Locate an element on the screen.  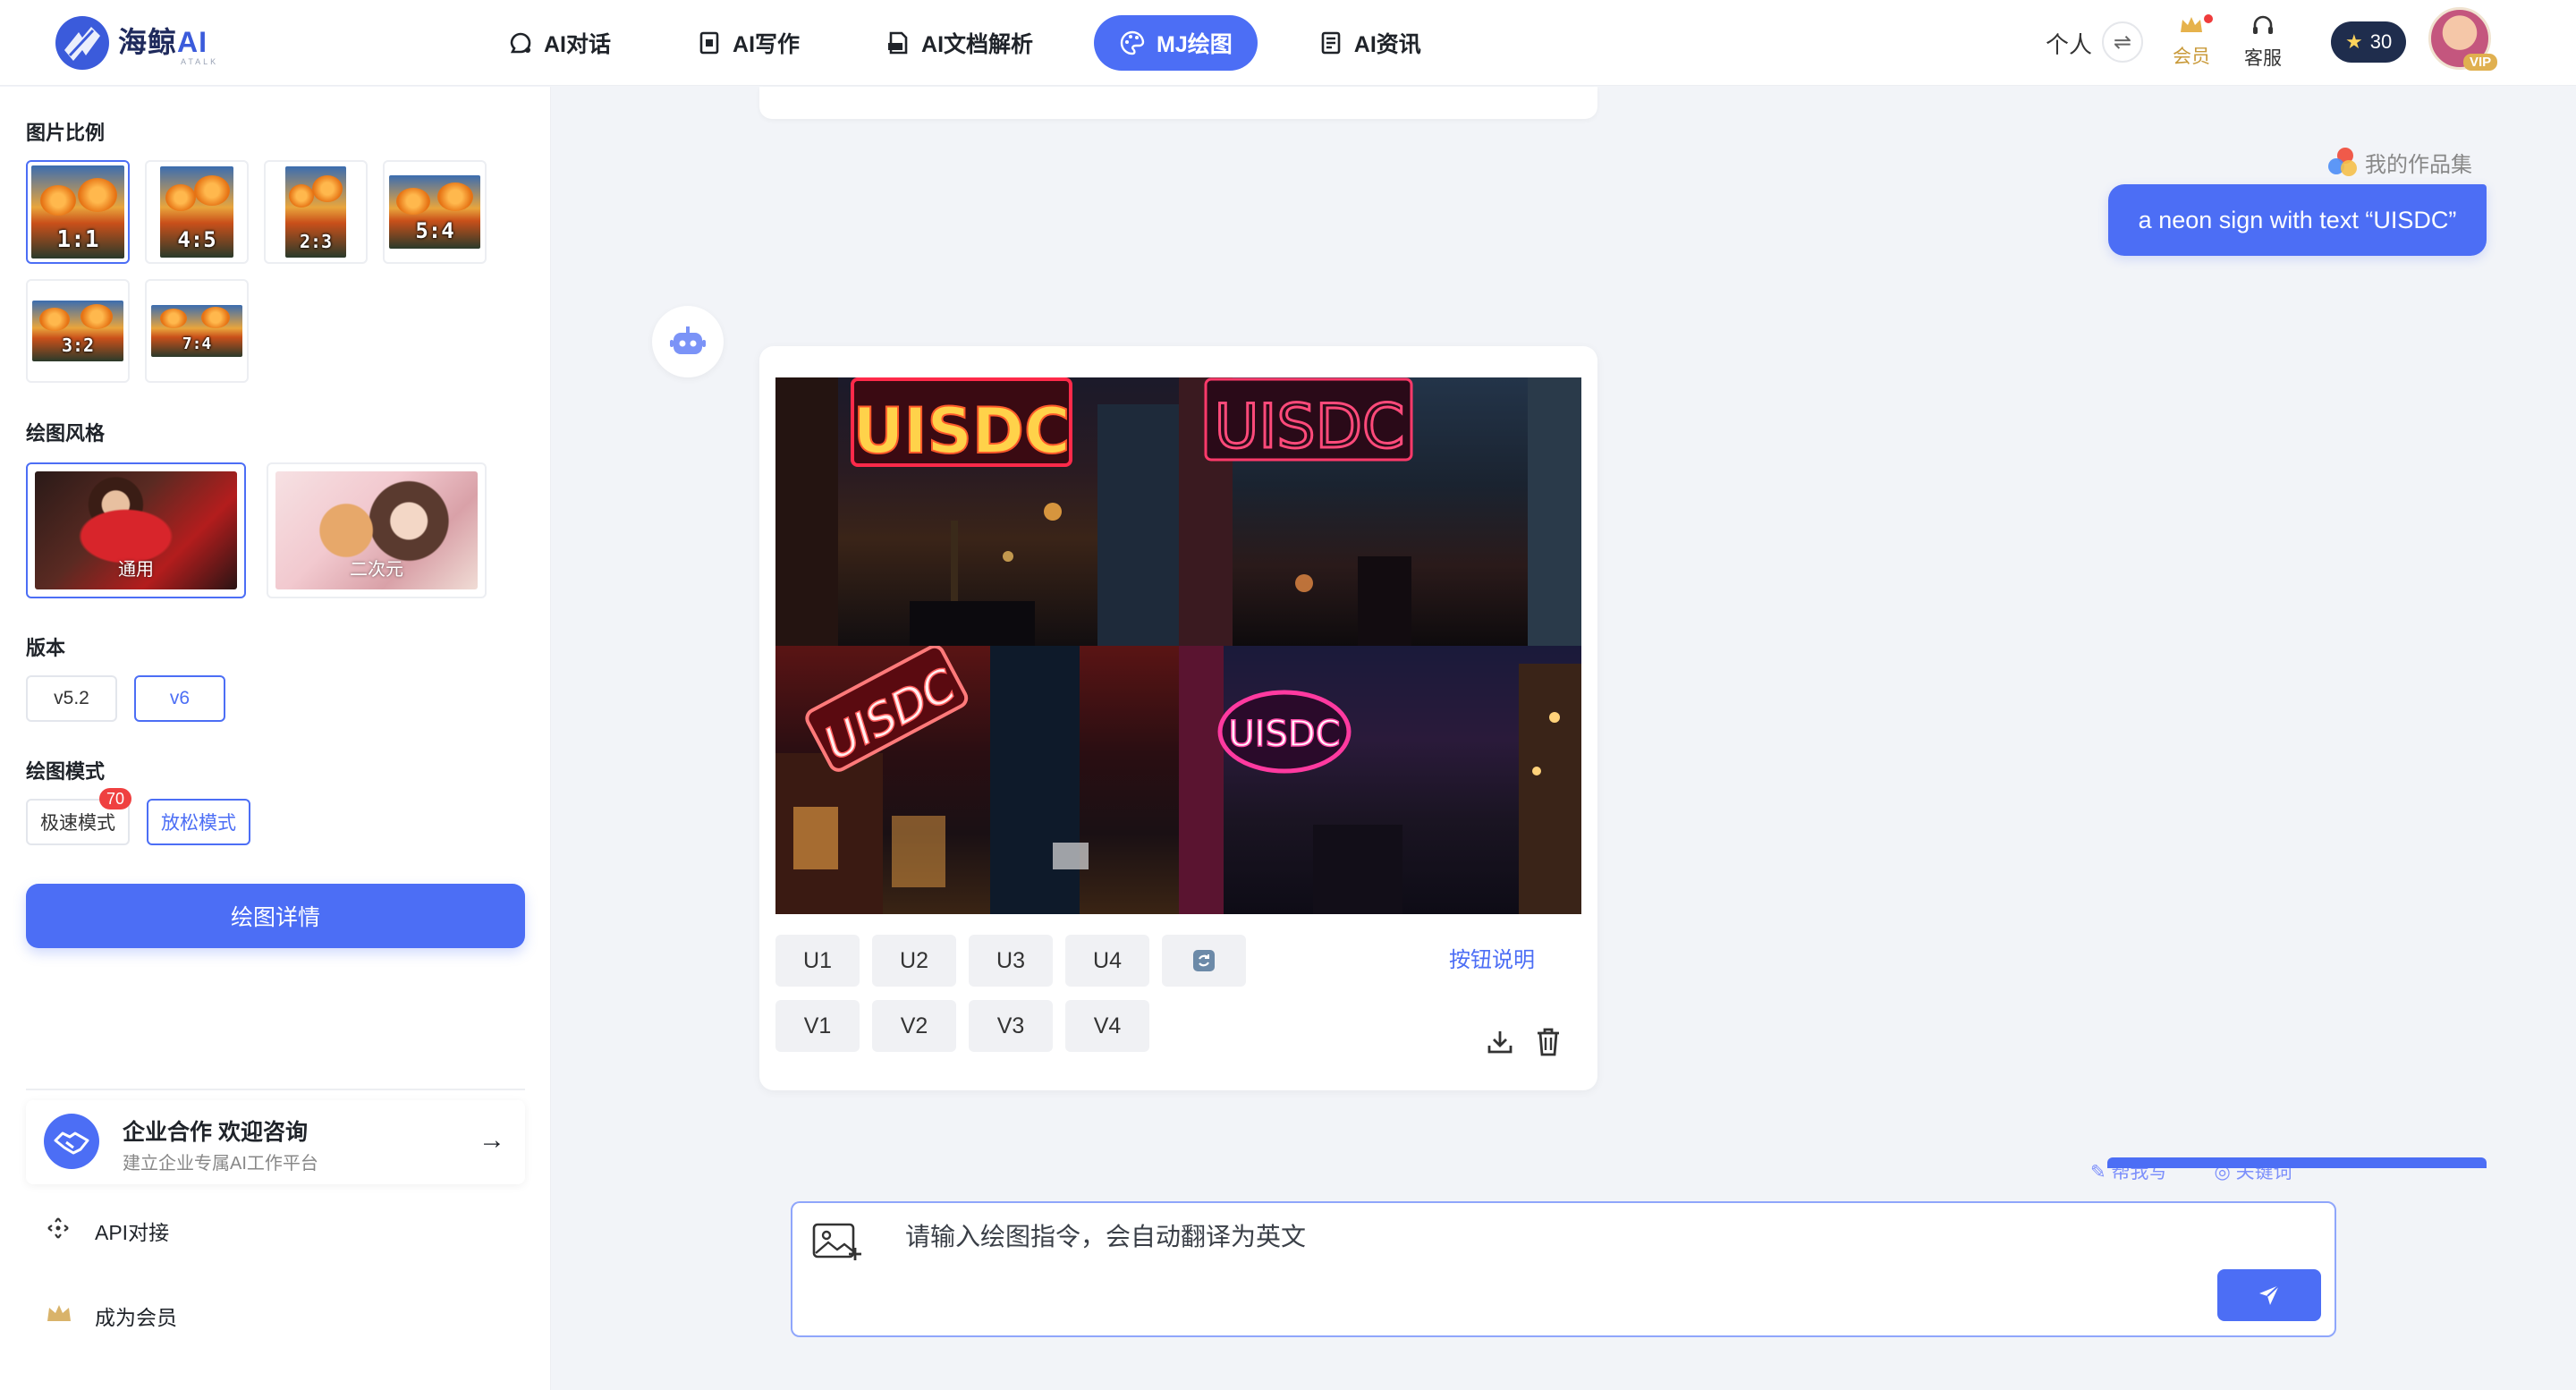
generated-image-grid: UISDC UISDC UISDC UISDC is located at coordinates (1178, 645).